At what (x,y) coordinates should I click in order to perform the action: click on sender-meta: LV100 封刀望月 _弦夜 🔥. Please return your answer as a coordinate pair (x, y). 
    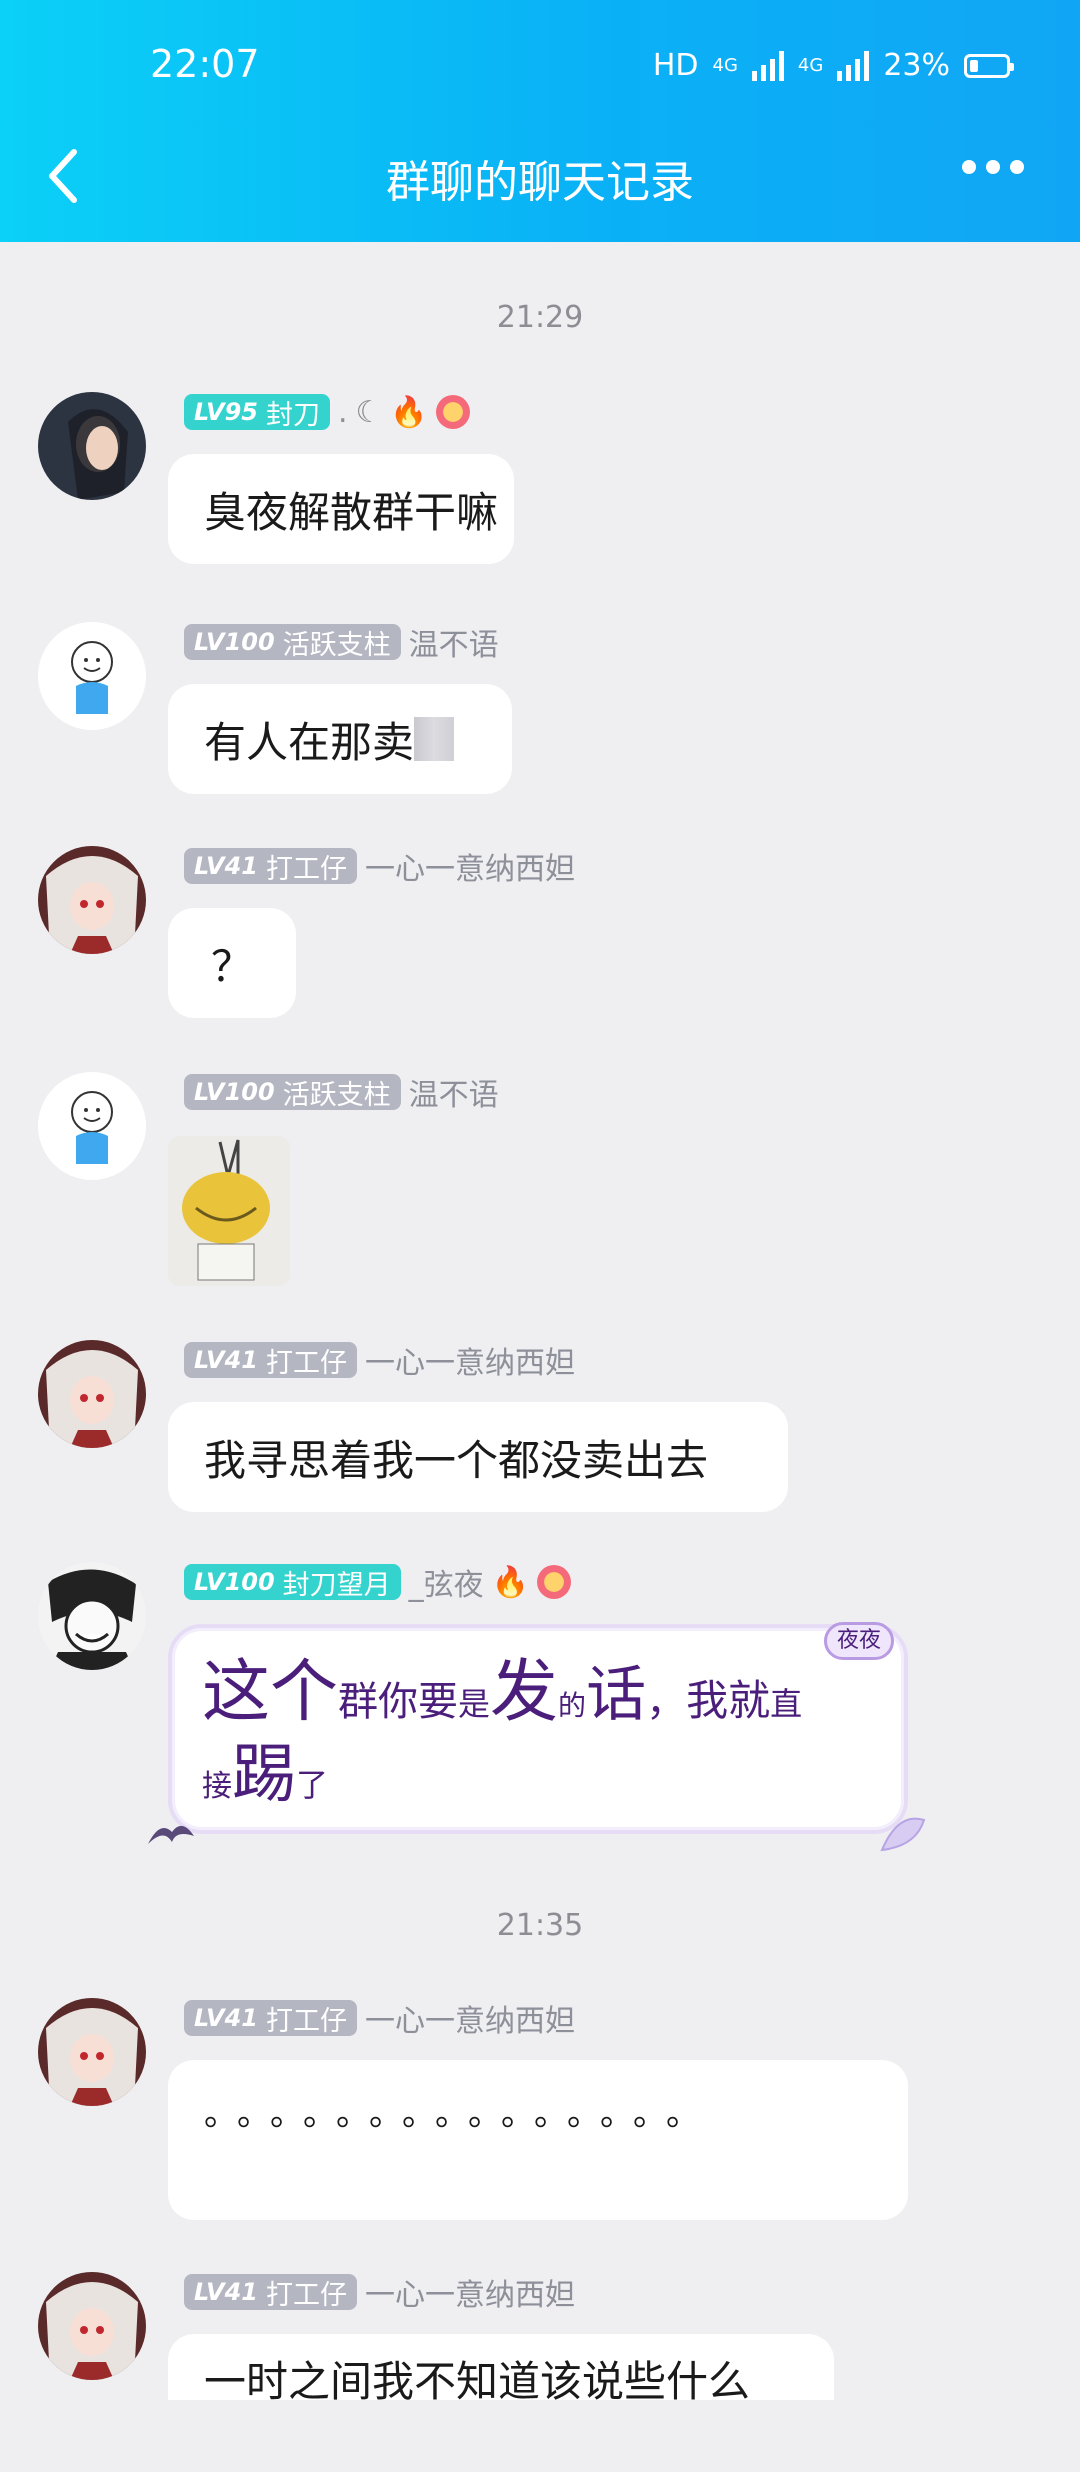
    Looking at the image, I should click on (378, 1582).